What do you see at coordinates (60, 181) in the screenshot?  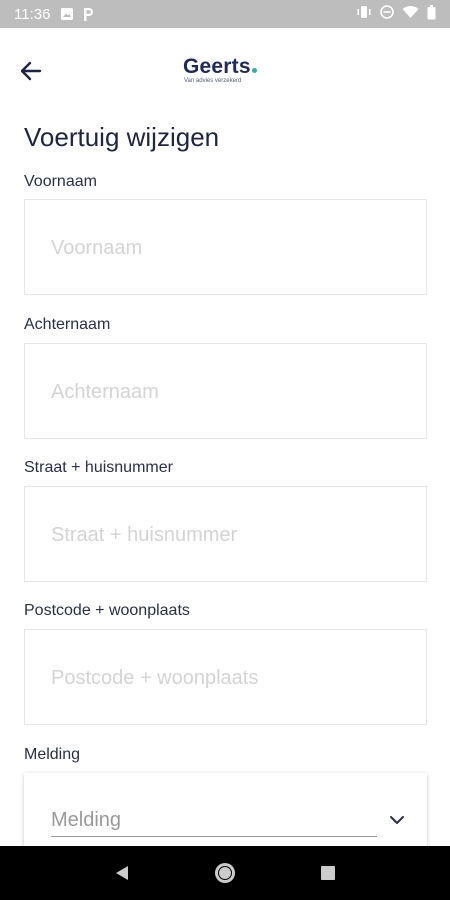 I see `first-name-label: Voornaam` at bounding box center [60, 181].